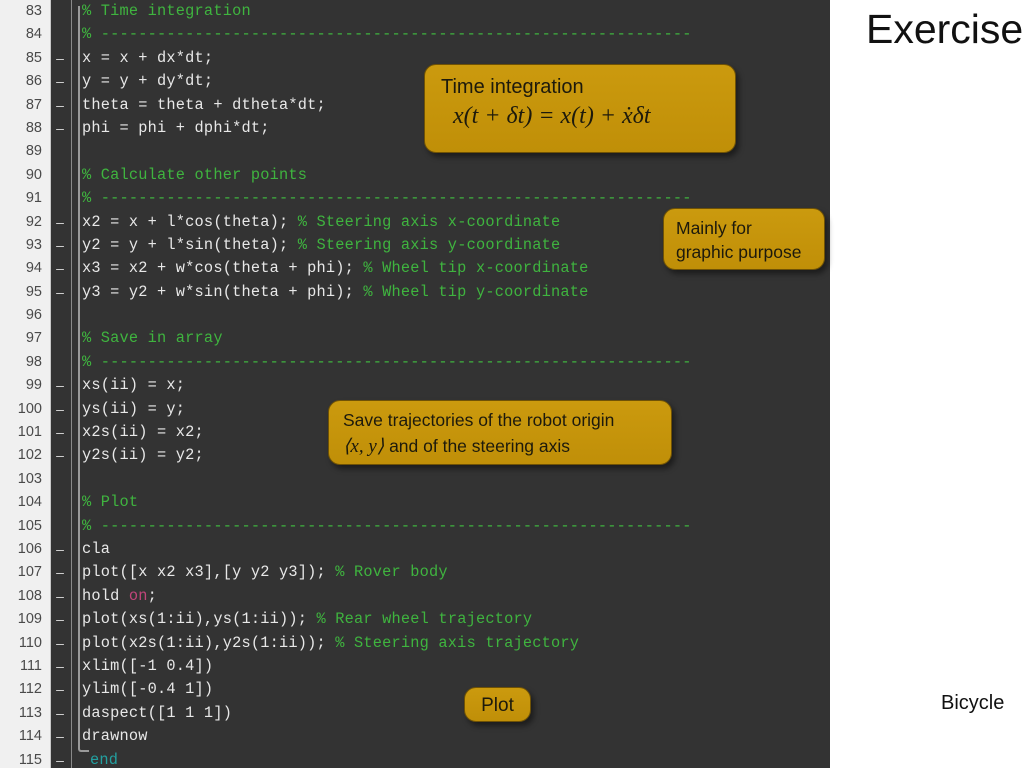  I want to click on line-number: 94, so click(33, 268).